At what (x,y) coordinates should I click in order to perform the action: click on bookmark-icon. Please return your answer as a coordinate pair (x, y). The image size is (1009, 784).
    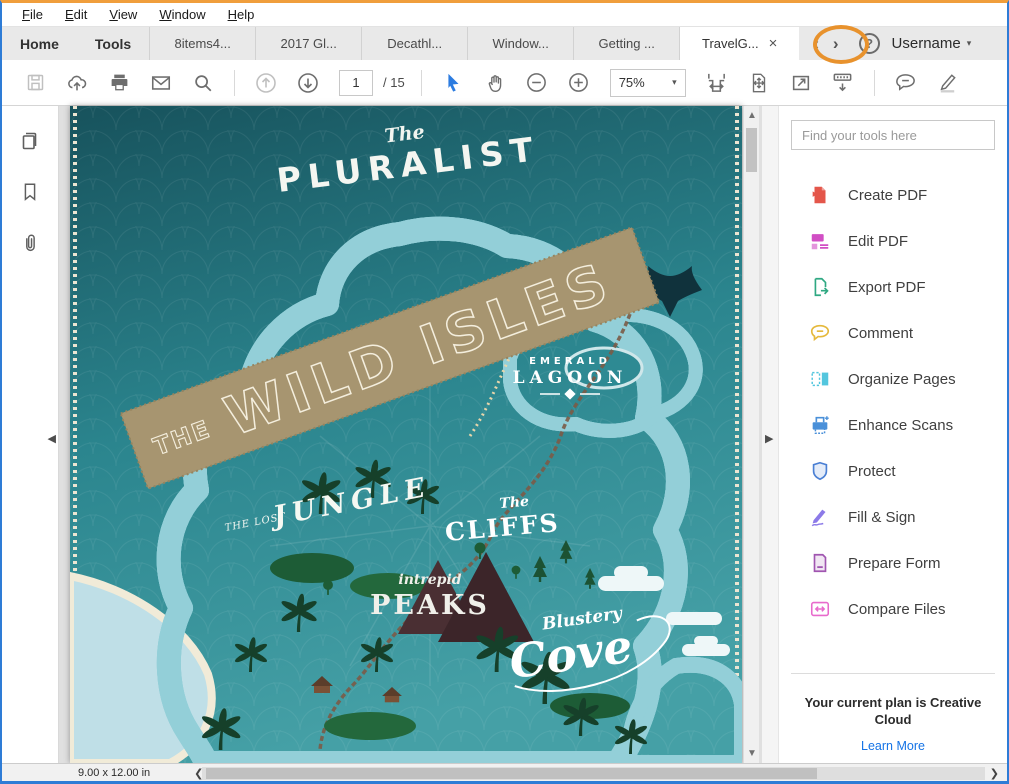
    Looking at the image, I should click on (30, 192).